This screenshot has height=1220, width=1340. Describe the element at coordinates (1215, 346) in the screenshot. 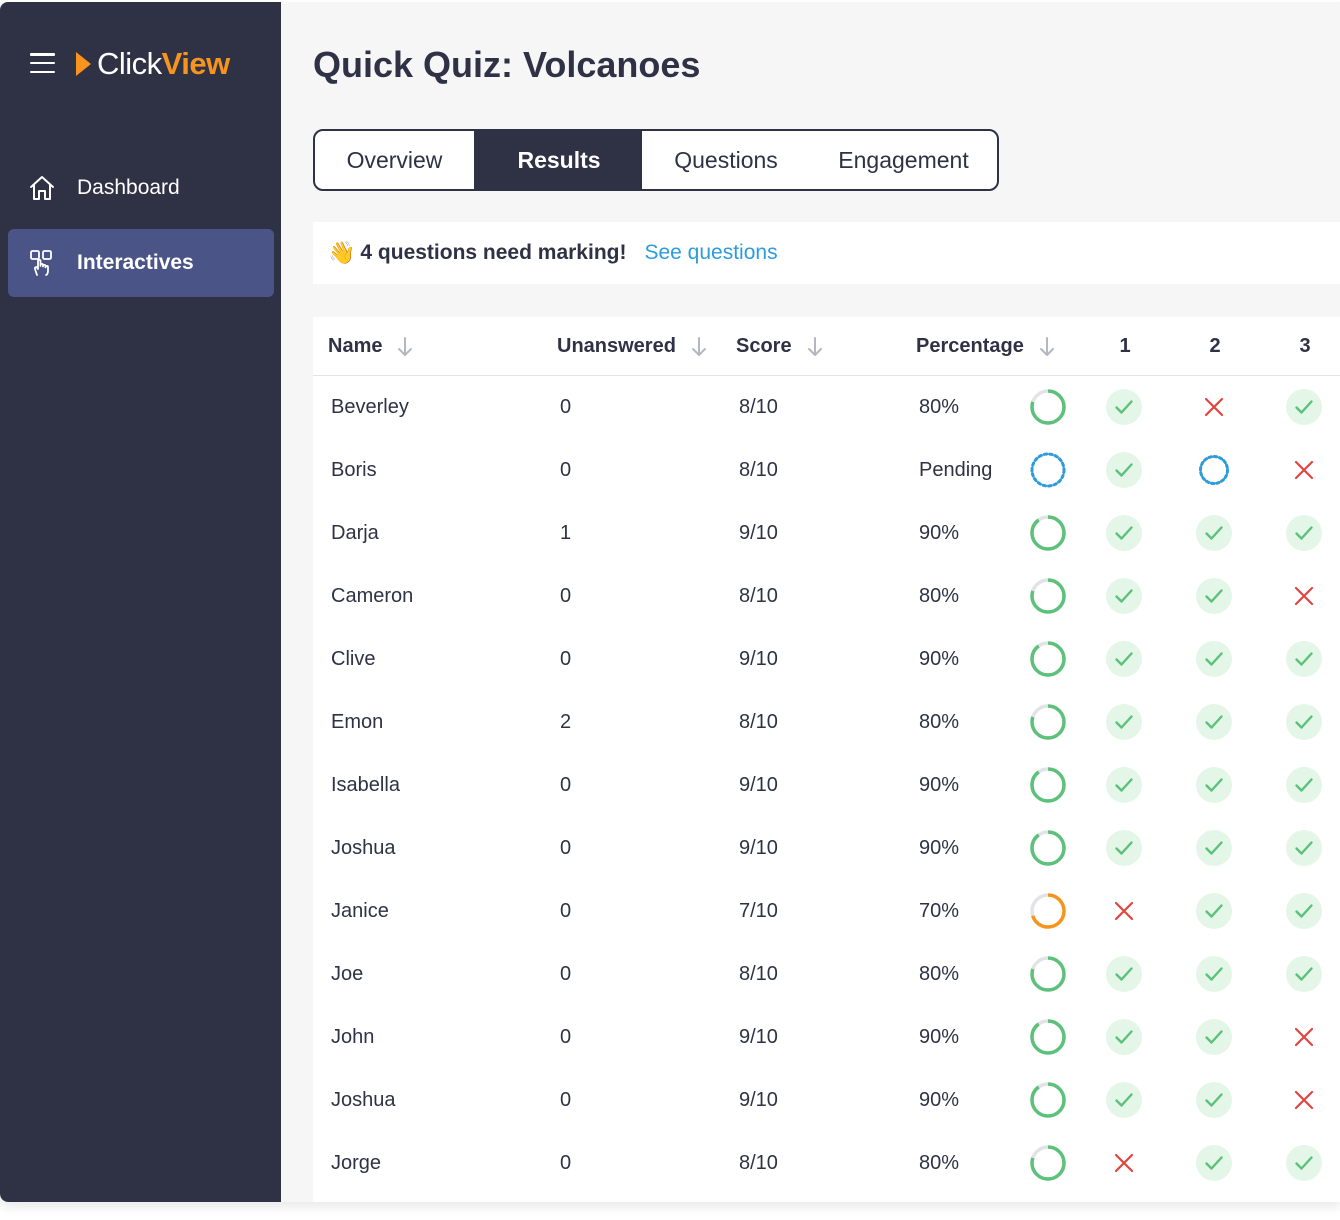

I see `column-header-question-2: 2` at that location.